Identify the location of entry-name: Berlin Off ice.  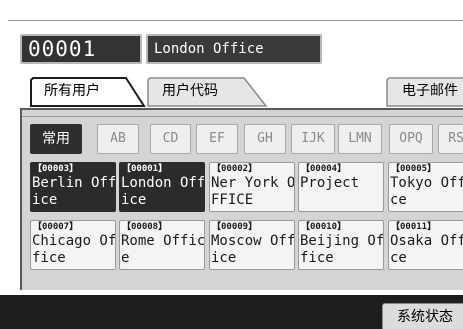
(74, 191).